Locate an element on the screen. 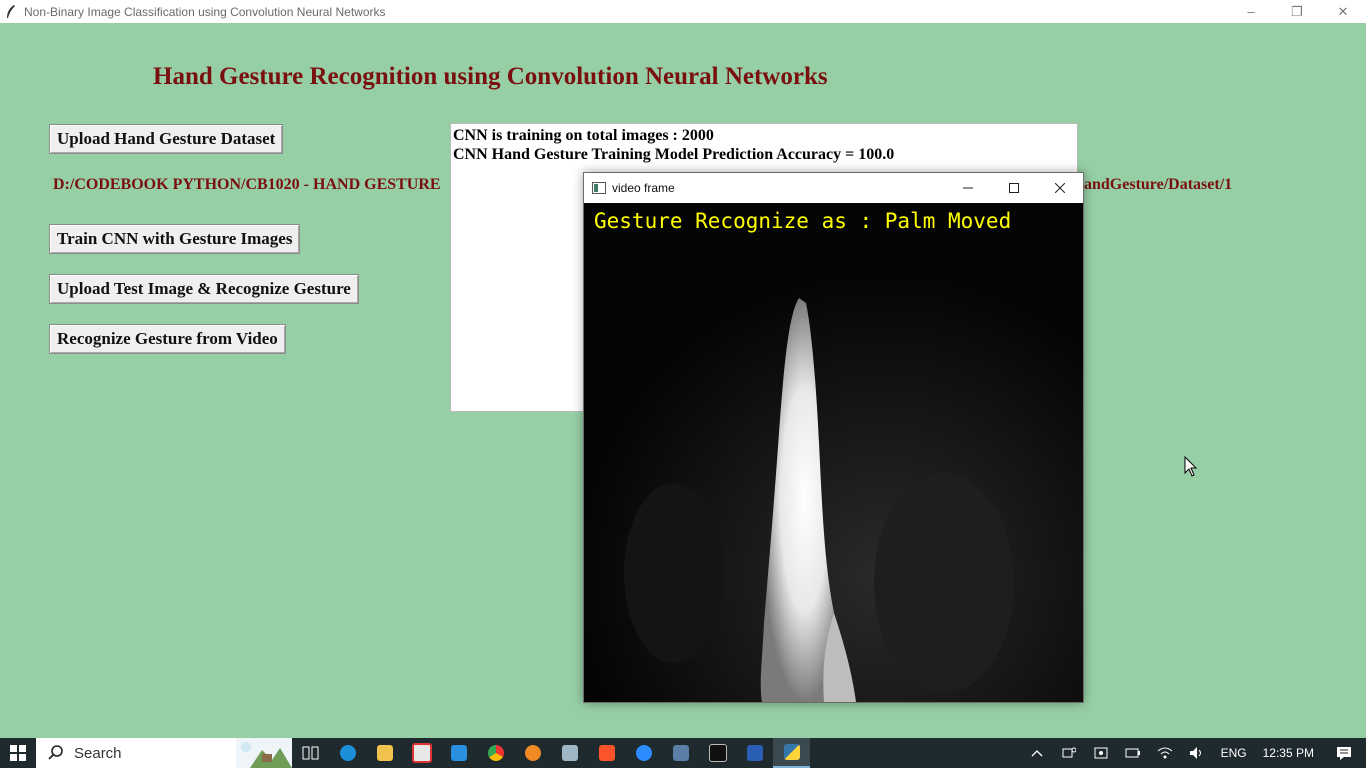  close-button: ✕ is located at coordinates (1343, 11).